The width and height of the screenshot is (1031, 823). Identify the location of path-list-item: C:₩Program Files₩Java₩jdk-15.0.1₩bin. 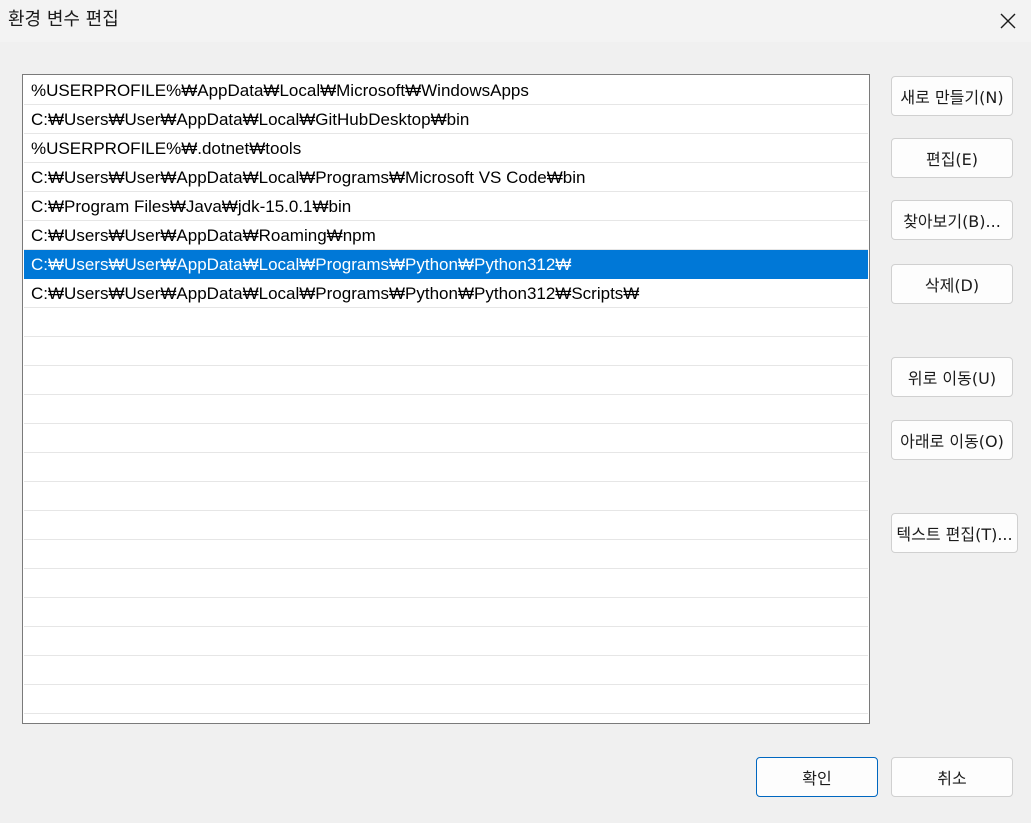
(446, 206).